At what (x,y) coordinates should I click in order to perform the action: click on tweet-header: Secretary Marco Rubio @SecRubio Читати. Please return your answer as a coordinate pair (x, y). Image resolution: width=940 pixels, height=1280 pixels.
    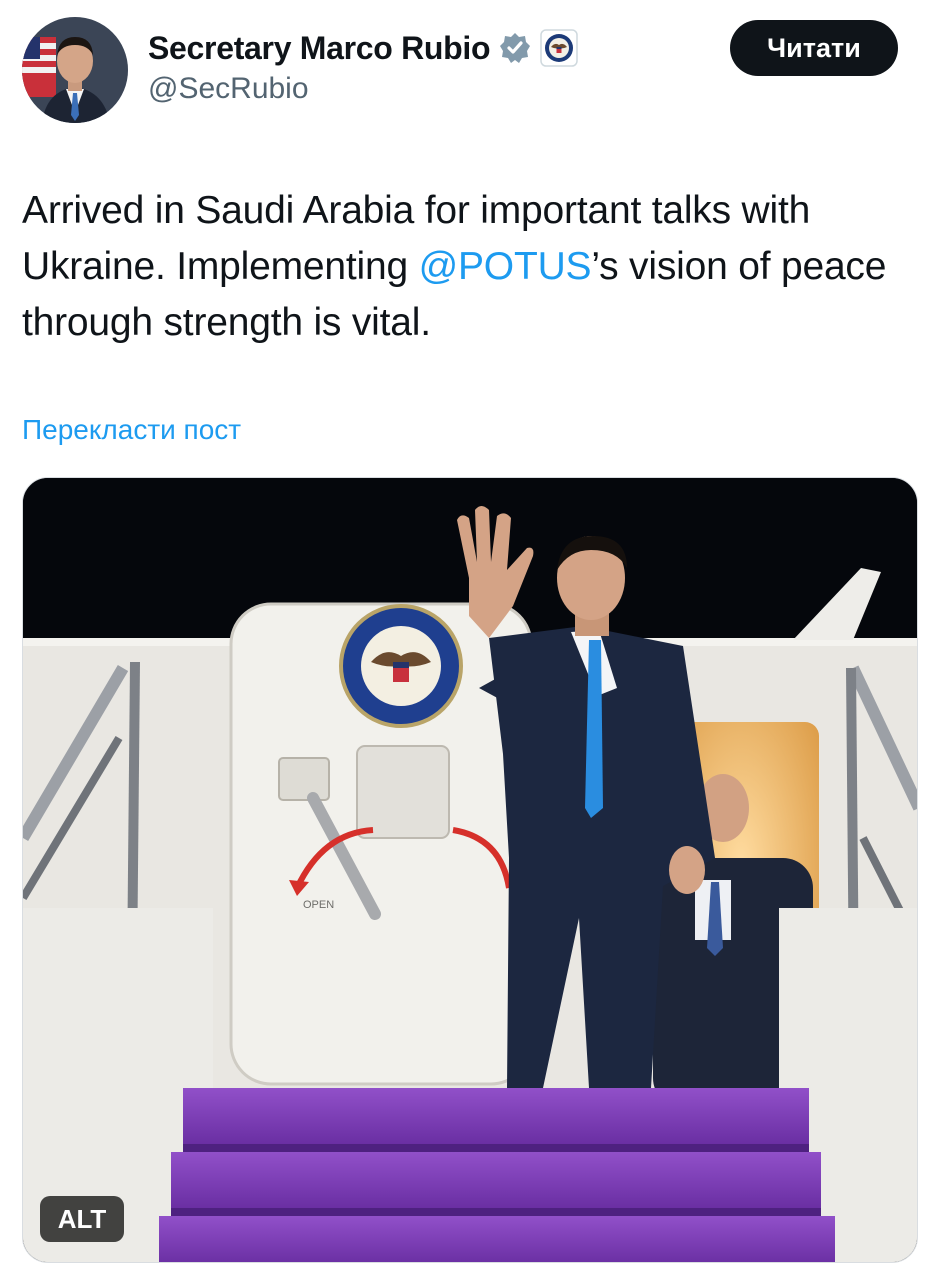
    Looking at the image, I should click on (470, 70).